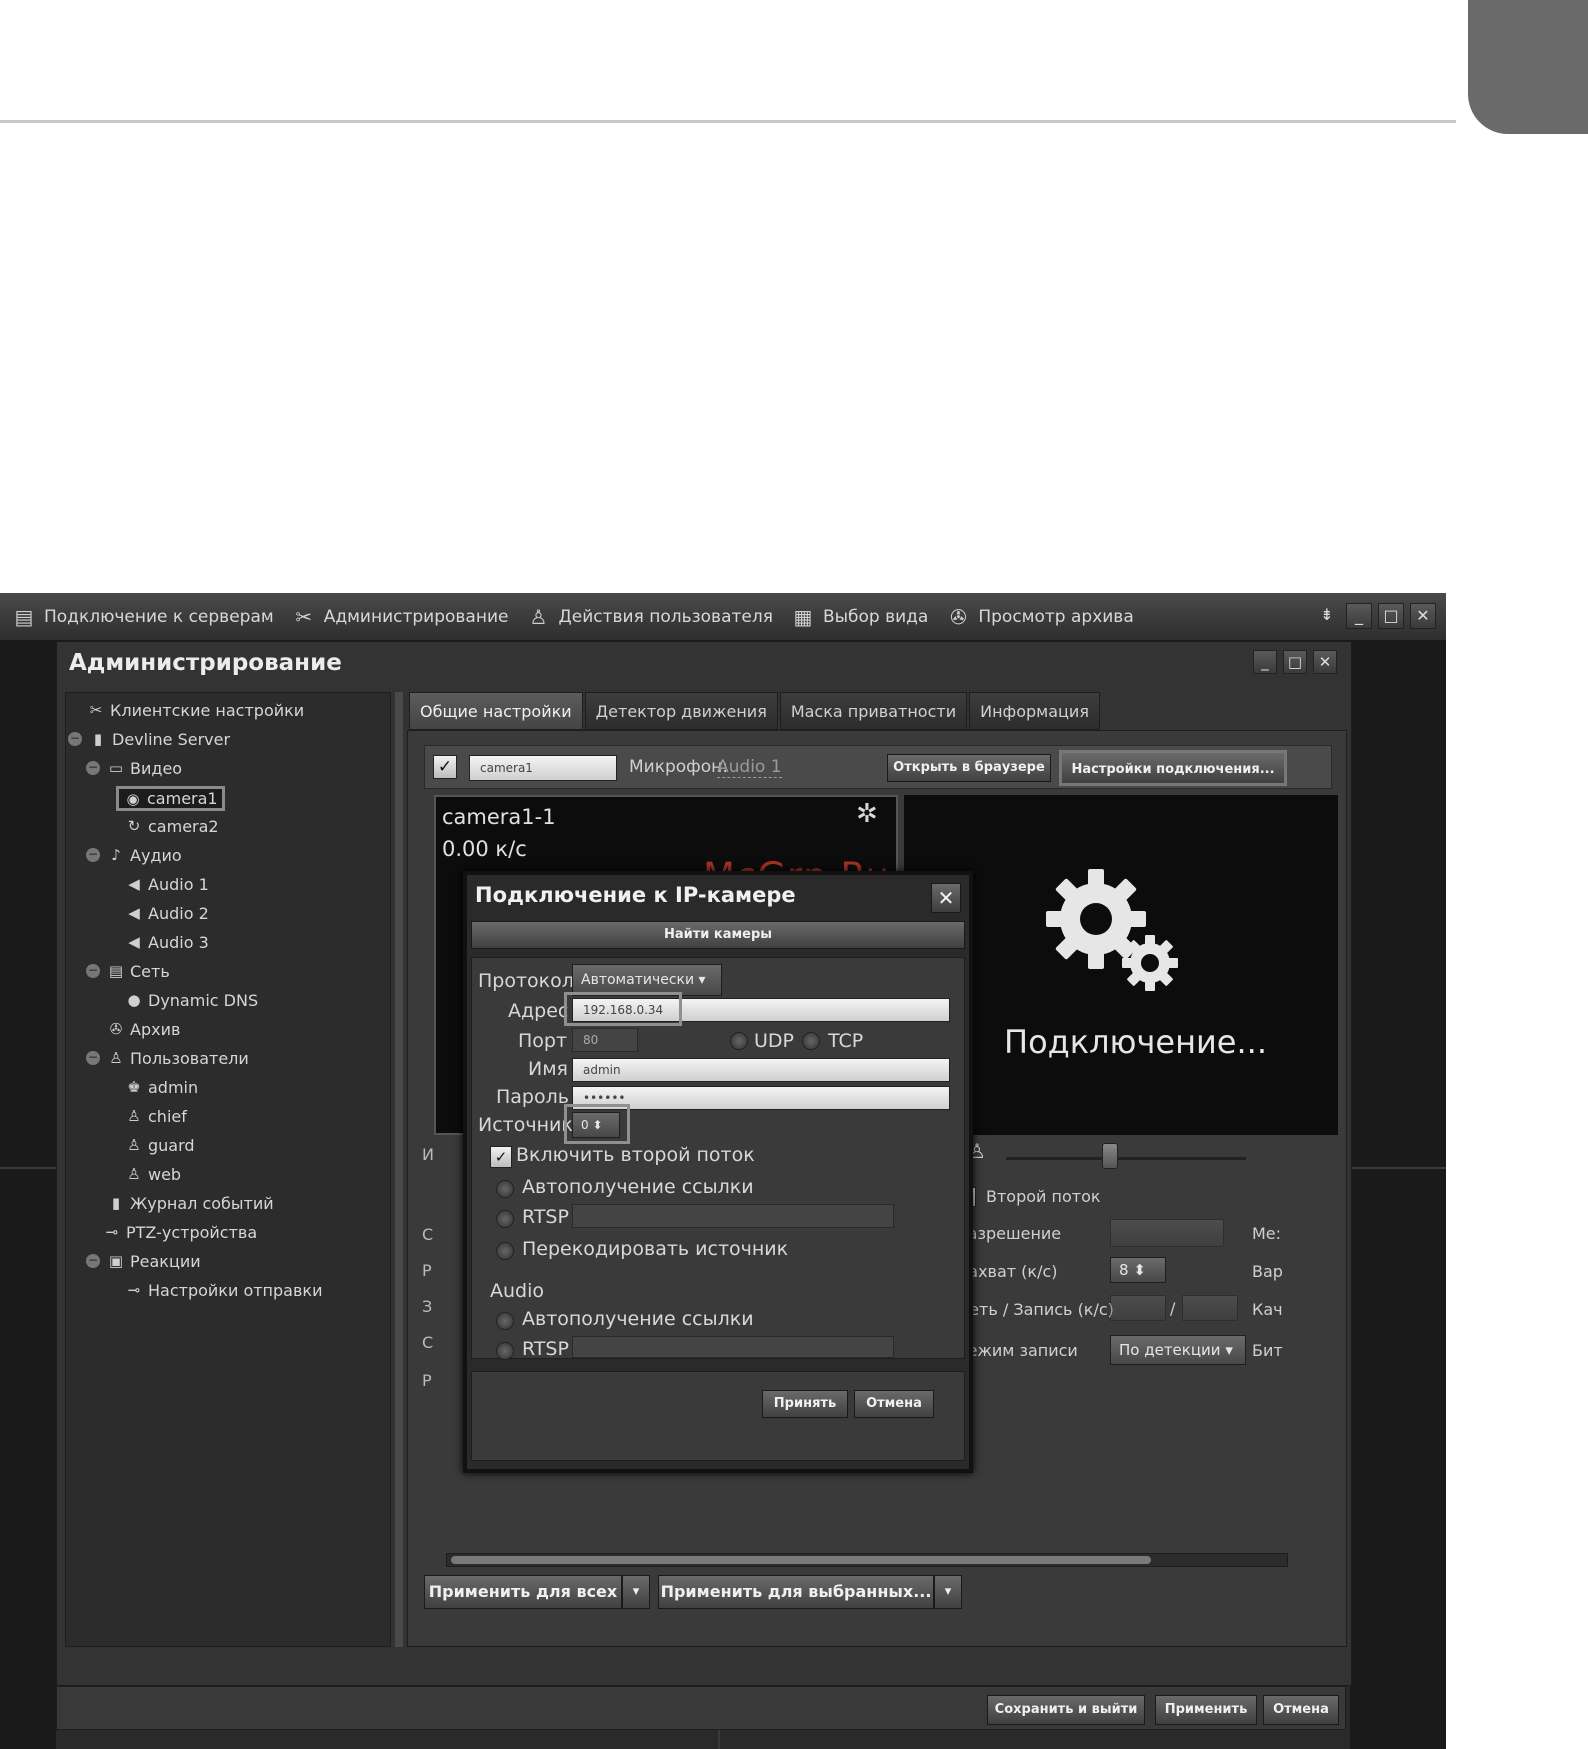 Image resolution: width=1588 pixels, height=1749 pixels. Describe the element at coordinates (678, 767) in the screenshot. I see `mic-label: Микрофон:` at that location.